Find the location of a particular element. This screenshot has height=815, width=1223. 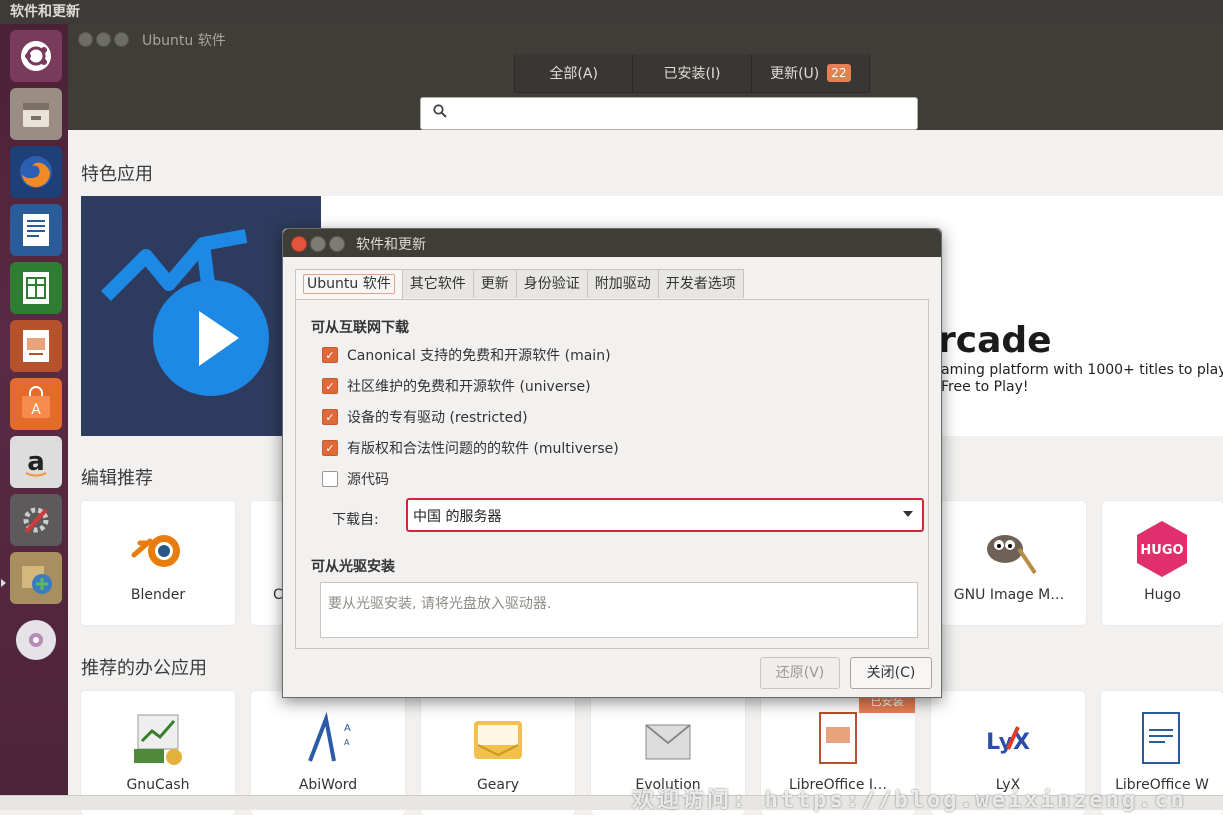

app-card-label: Hugo is located at coordinates (1162, 595).